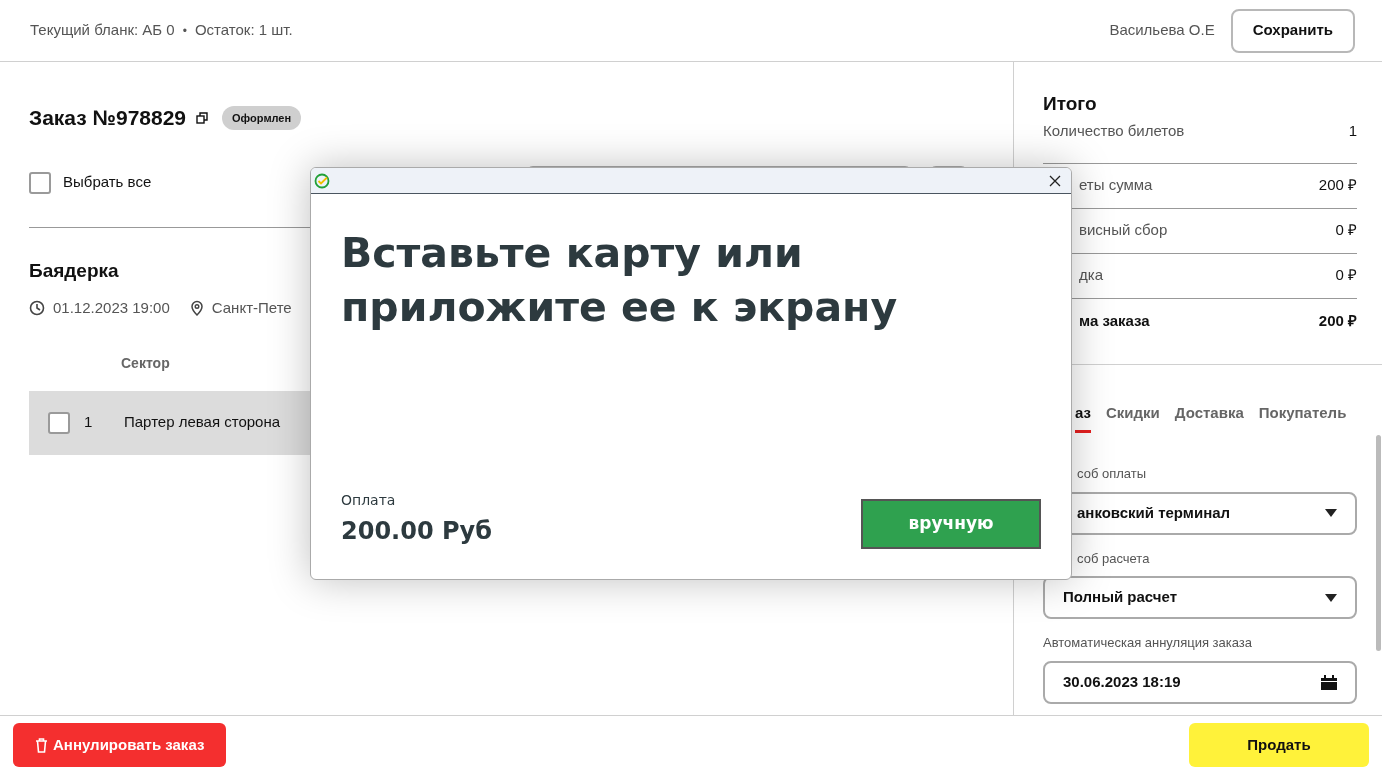 This screenshot has height=774, width=1382. What do you see at coordinates (1133, 417) in the screenshot?
I see `tab: Скидки` at bounding box center [1133, 417].